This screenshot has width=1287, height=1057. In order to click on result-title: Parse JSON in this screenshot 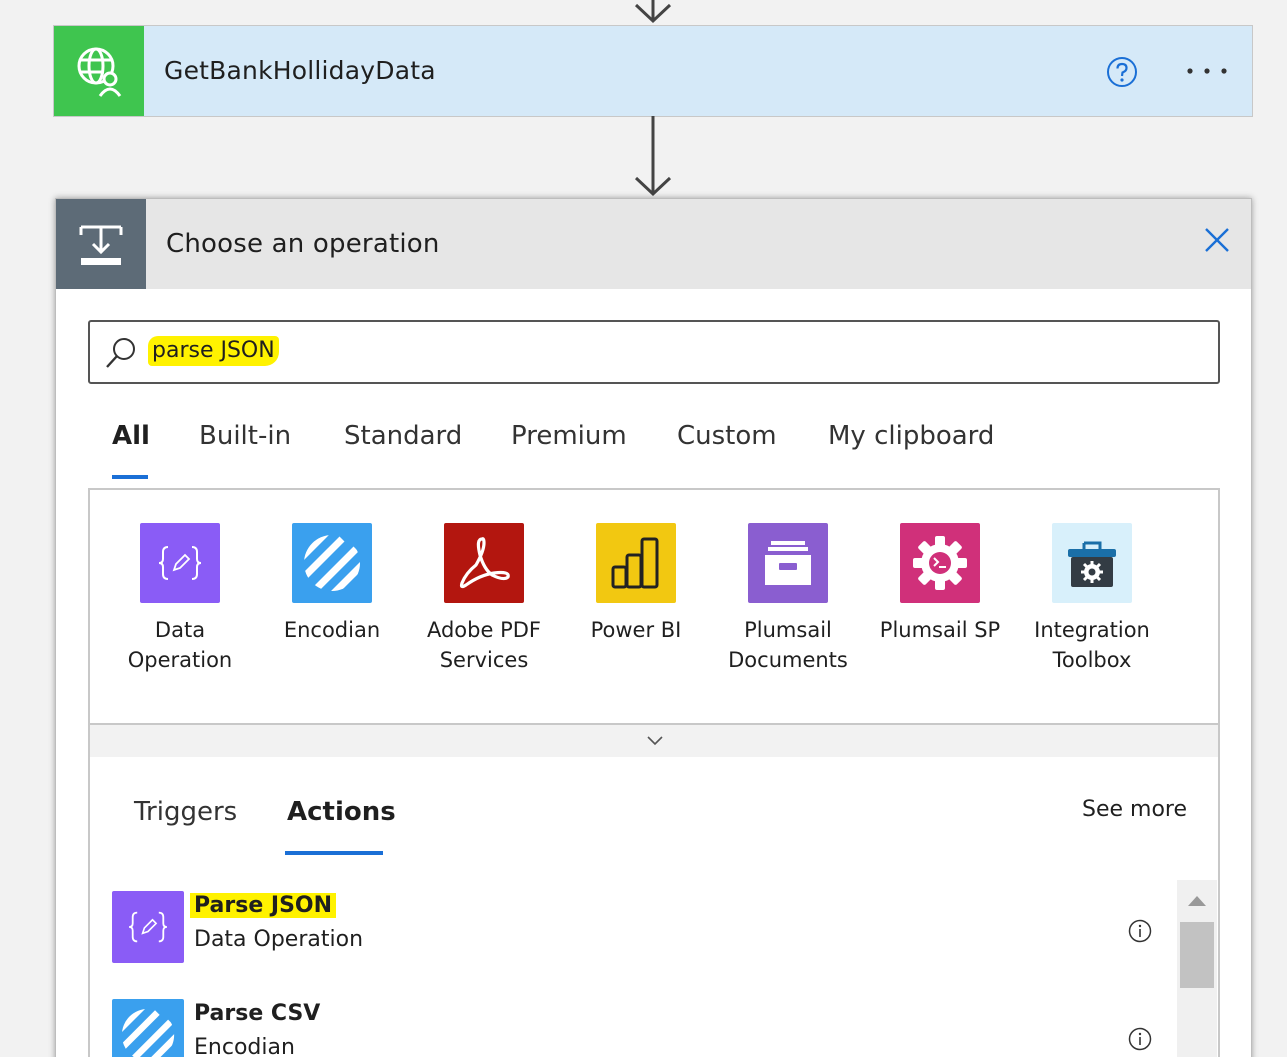, I will do `click(263, 905)`.